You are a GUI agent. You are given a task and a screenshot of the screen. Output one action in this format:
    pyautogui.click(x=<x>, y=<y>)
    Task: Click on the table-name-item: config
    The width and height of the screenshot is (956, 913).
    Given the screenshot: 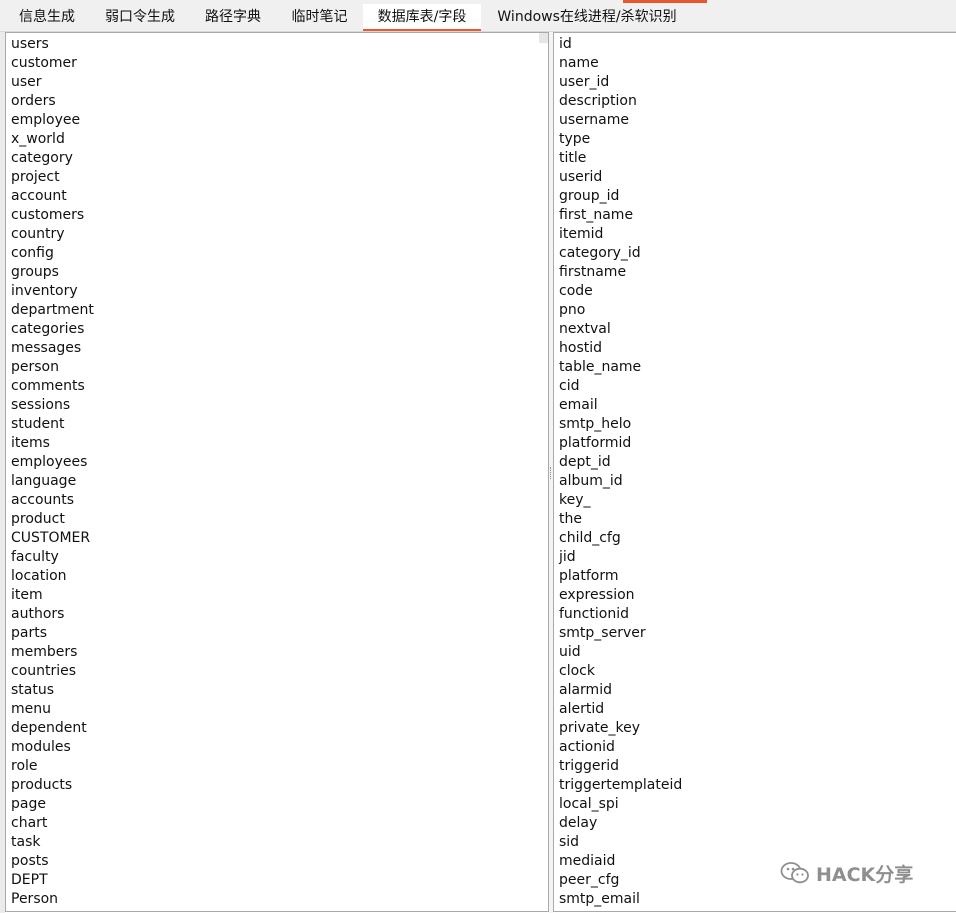 What is the action you would take?
    pyautogui.click(x=32, y=253)
    